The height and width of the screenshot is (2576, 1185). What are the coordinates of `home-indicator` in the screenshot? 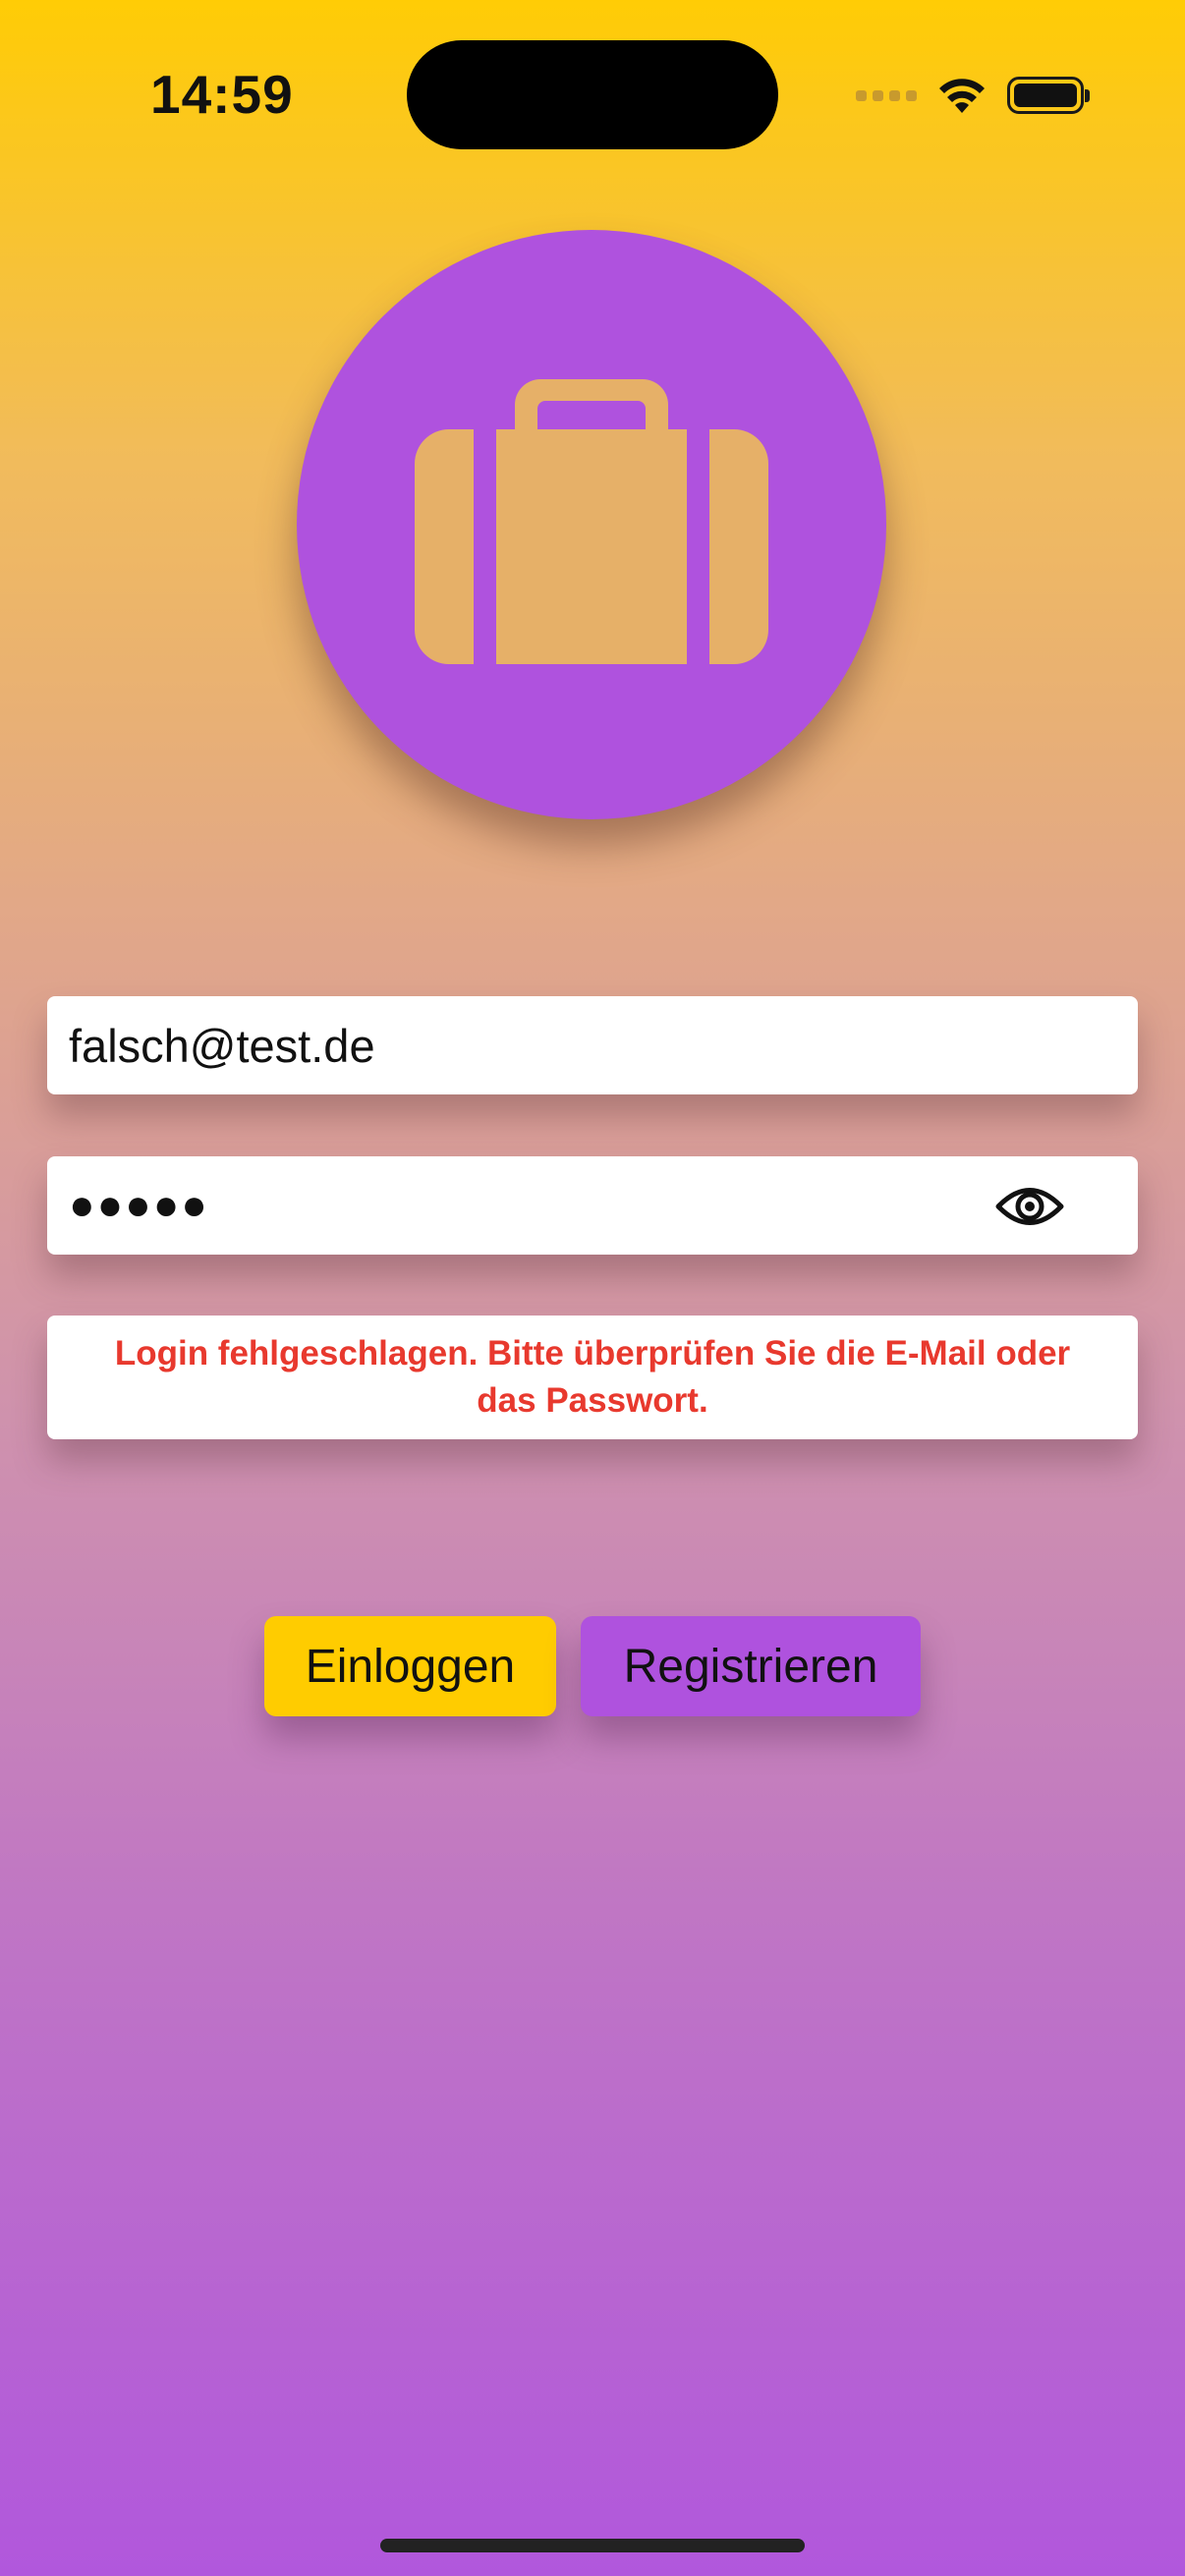 It's located at (592, 2545).